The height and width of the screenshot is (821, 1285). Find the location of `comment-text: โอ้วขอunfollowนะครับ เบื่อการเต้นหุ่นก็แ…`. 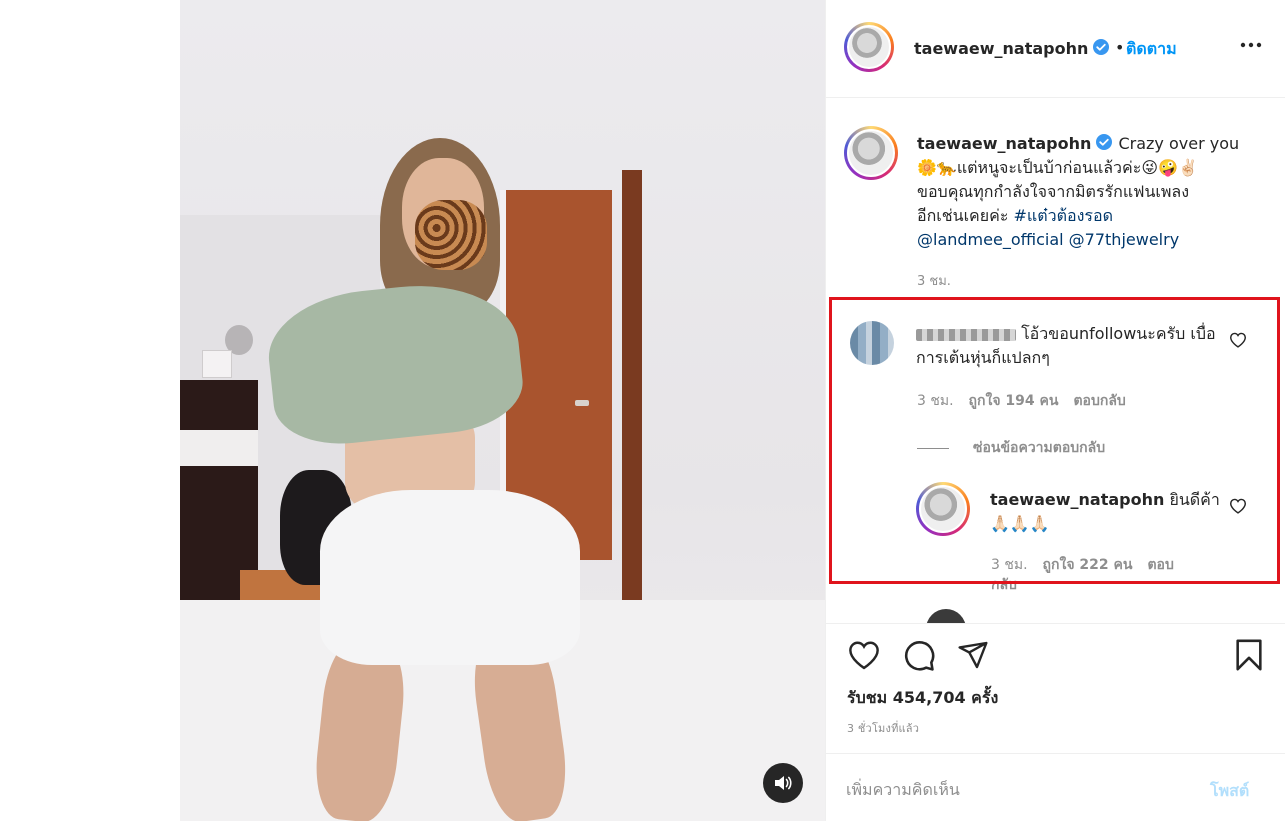

comment-text: โอ้วขอunfollowนะครับ เบื่อการเต้นหุ่นก็แ… is located at coordinates (1066, 346).